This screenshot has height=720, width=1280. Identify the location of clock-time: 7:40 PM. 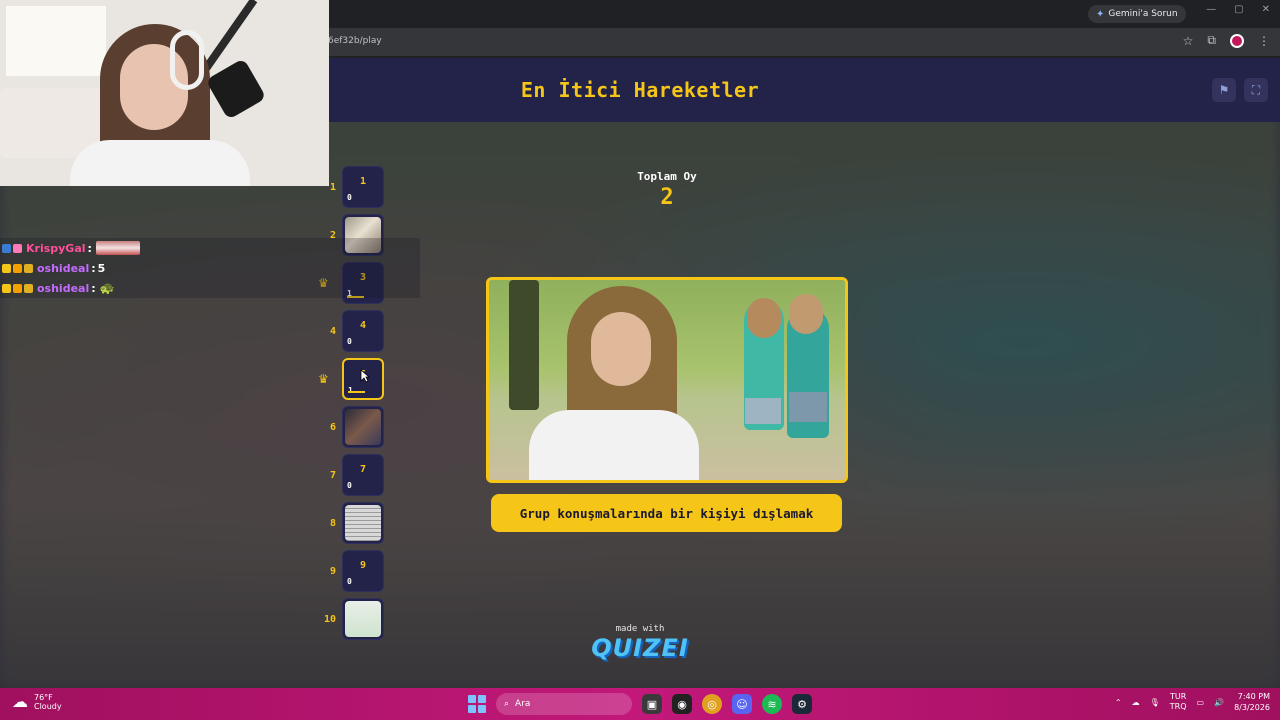
(1253, 696).